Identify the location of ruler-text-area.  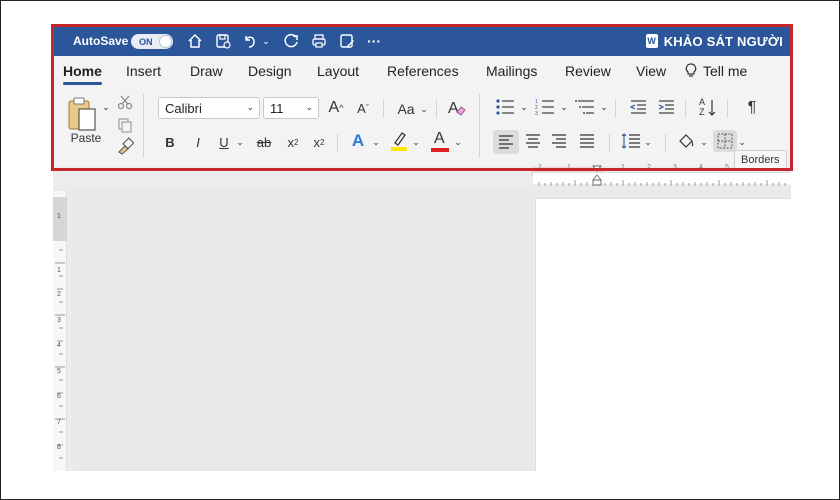
(662, 179).